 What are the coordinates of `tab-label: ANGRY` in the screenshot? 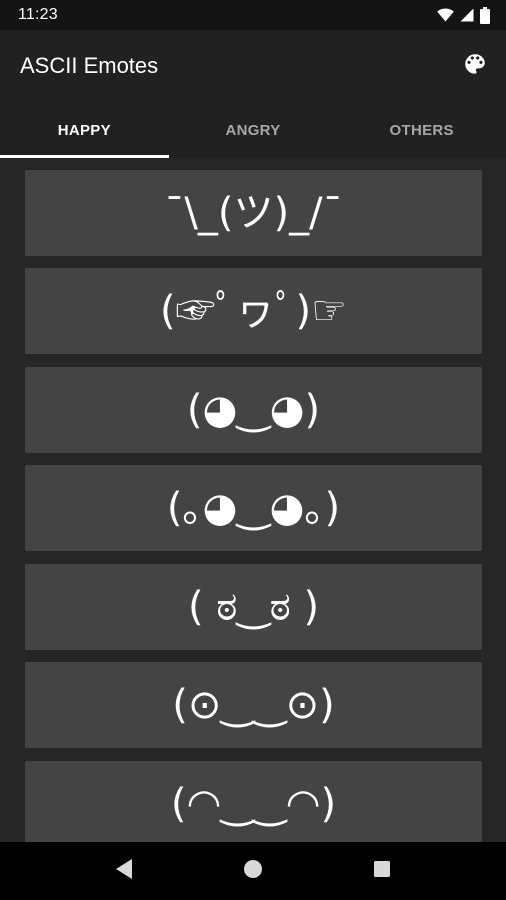 It's located at (253, 130).